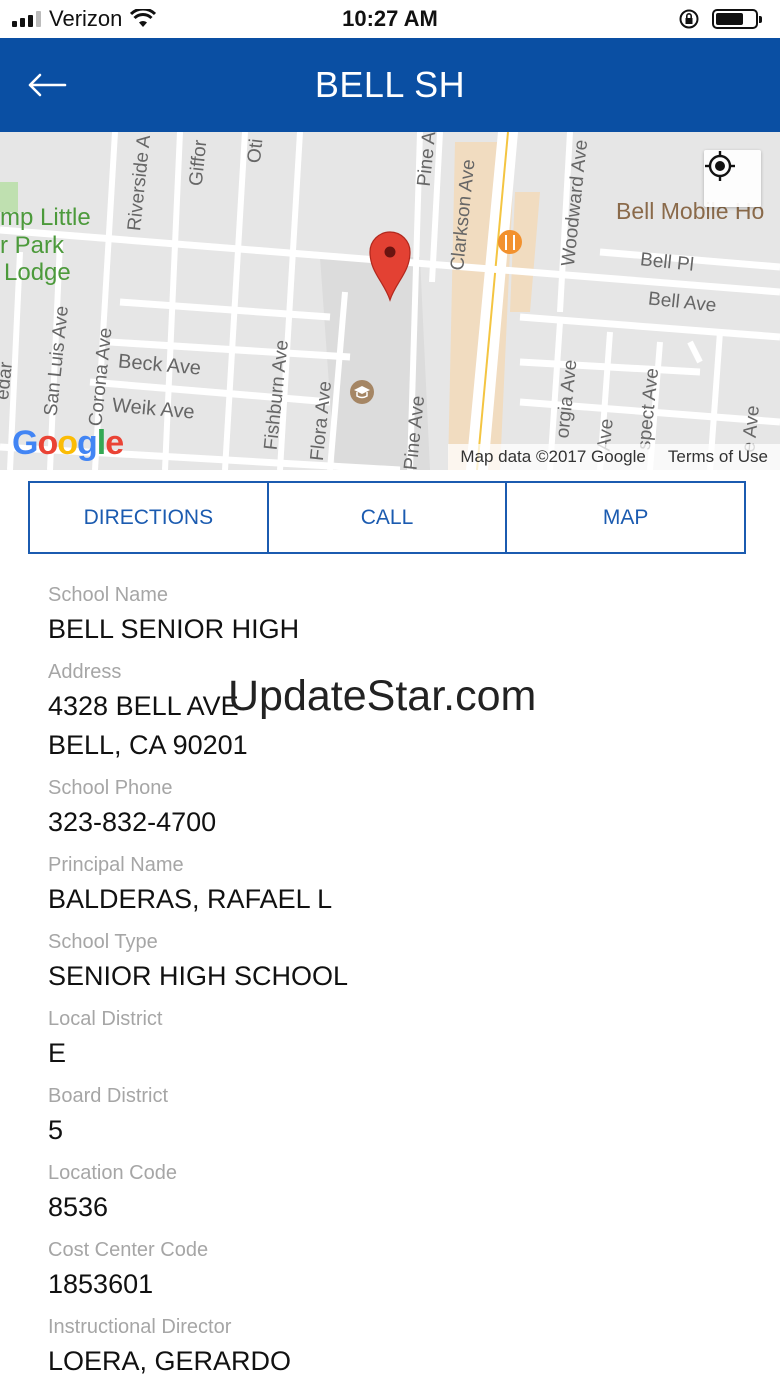  What do you see at coordinates (116, 865) in the screenshot?
I see `principal-name-label: Principal Name` at bounding box center [116, 865].